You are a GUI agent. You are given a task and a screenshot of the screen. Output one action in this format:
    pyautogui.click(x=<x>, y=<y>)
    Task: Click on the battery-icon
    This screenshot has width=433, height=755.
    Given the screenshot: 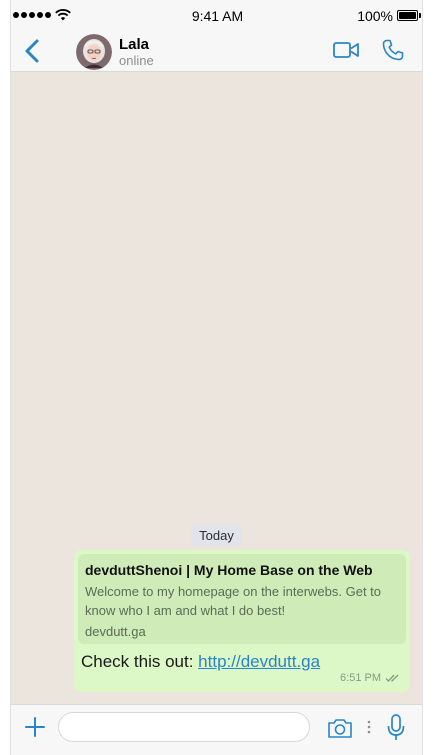 What is the action you would take?
    pyautogui.click(x=409, y=15)
    